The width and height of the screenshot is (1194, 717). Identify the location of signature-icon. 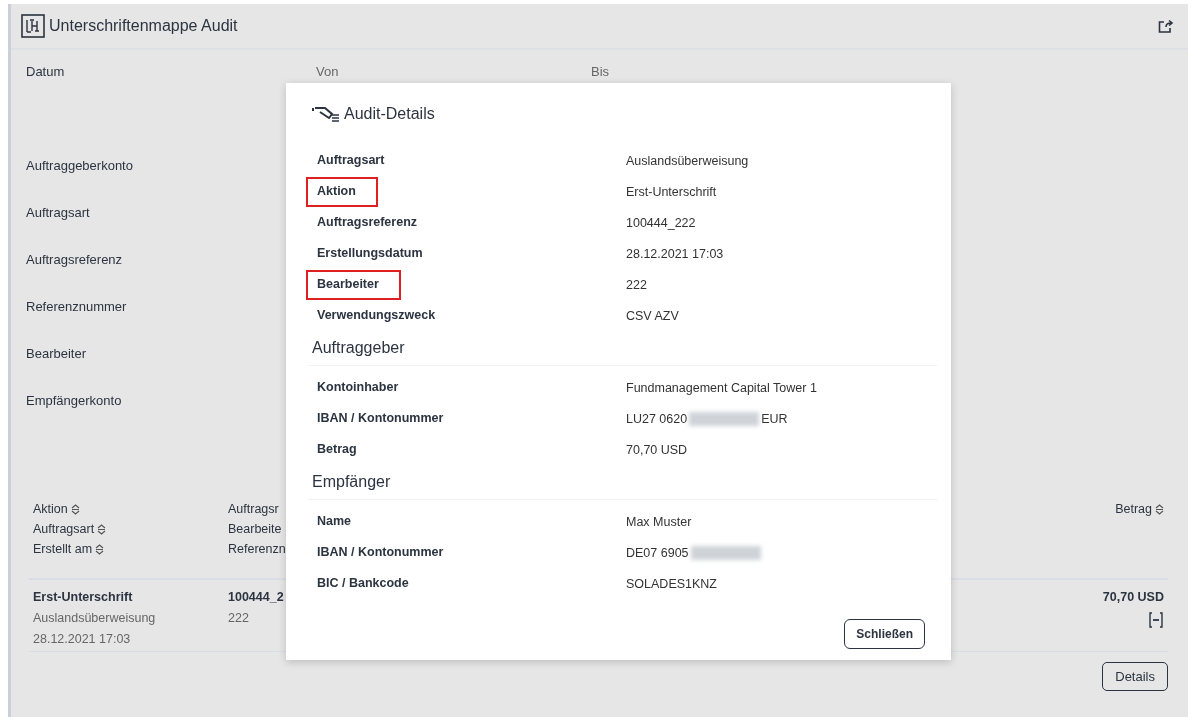
(326, 114).